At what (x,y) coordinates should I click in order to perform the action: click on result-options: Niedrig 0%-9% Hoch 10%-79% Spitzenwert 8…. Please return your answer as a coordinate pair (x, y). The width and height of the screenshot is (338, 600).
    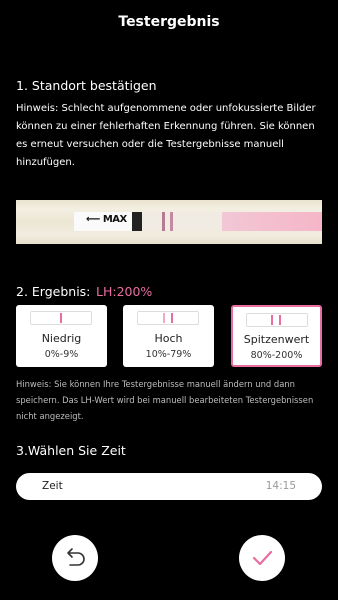
    Looking at the image, I should click on (169, 338).